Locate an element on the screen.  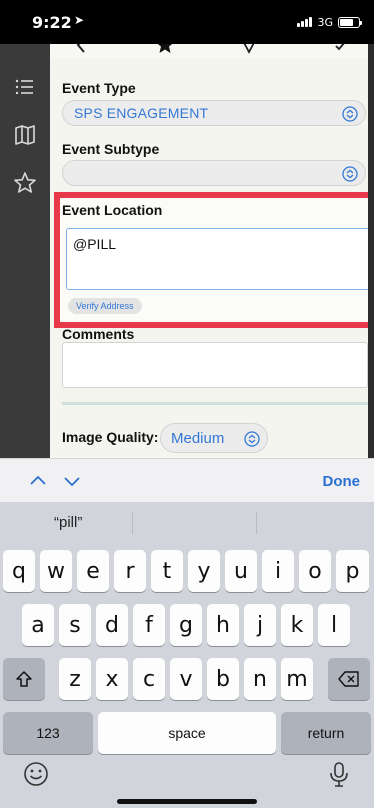
key-i: i is located at coordinates (278, 571).